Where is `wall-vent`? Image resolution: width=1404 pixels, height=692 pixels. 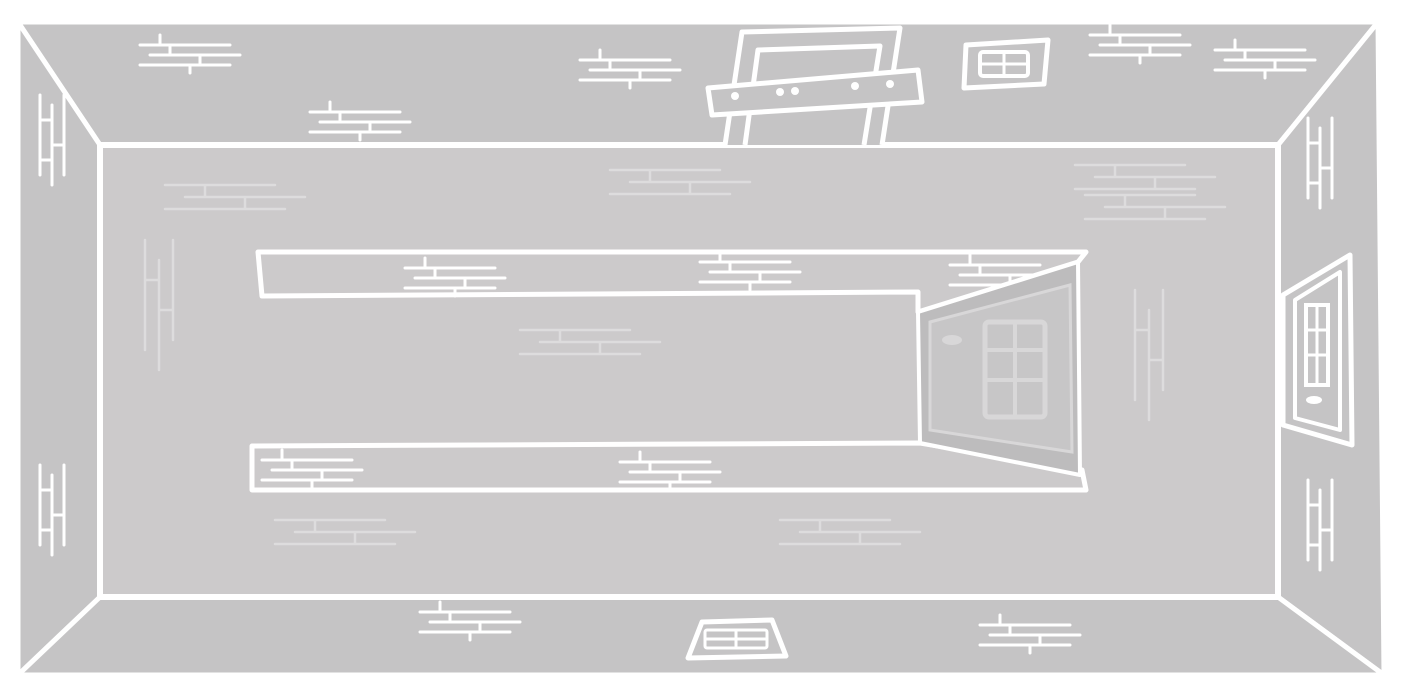
wall-vent is located at coordinates (1006, 64).